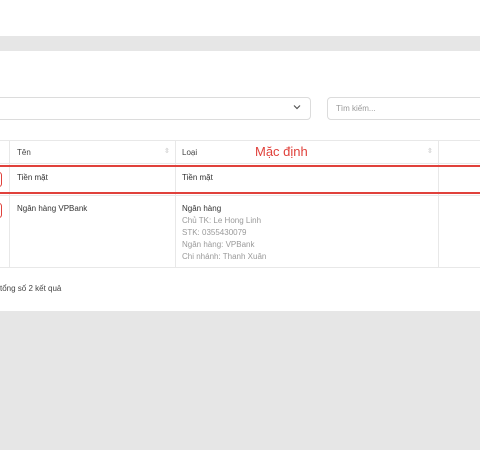 The height and width of the screenshot is (450, 480). Describe the element at coordinates (240, 163) in the screenshot. I see `table-header-border` at that location.